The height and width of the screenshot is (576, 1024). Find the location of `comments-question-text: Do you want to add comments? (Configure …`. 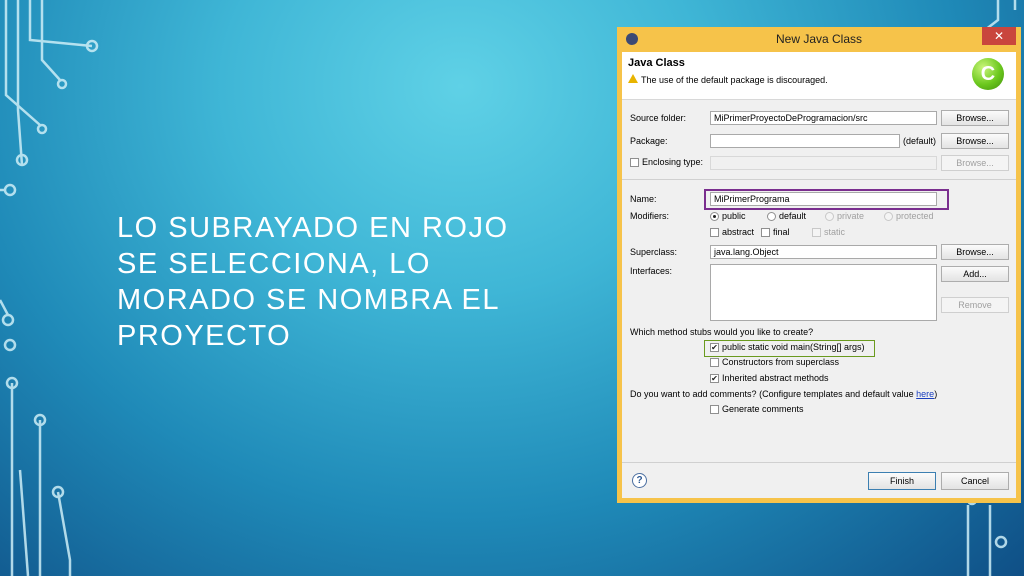

comments-question-text: Do you want to add comments? (Configure … is located at coordinates (773, 394).